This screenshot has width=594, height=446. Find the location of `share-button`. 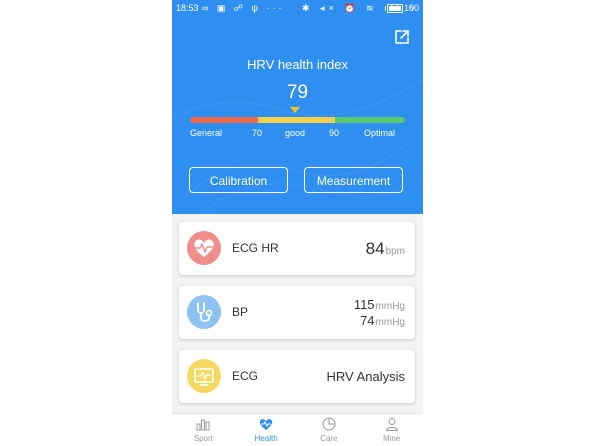

share-button is located at coordinates (402, 37).